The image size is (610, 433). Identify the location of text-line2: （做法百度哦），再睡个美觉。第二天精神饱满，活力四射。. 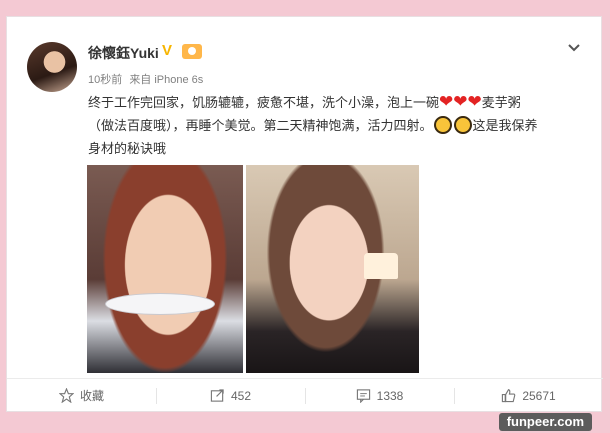
(260, 125).